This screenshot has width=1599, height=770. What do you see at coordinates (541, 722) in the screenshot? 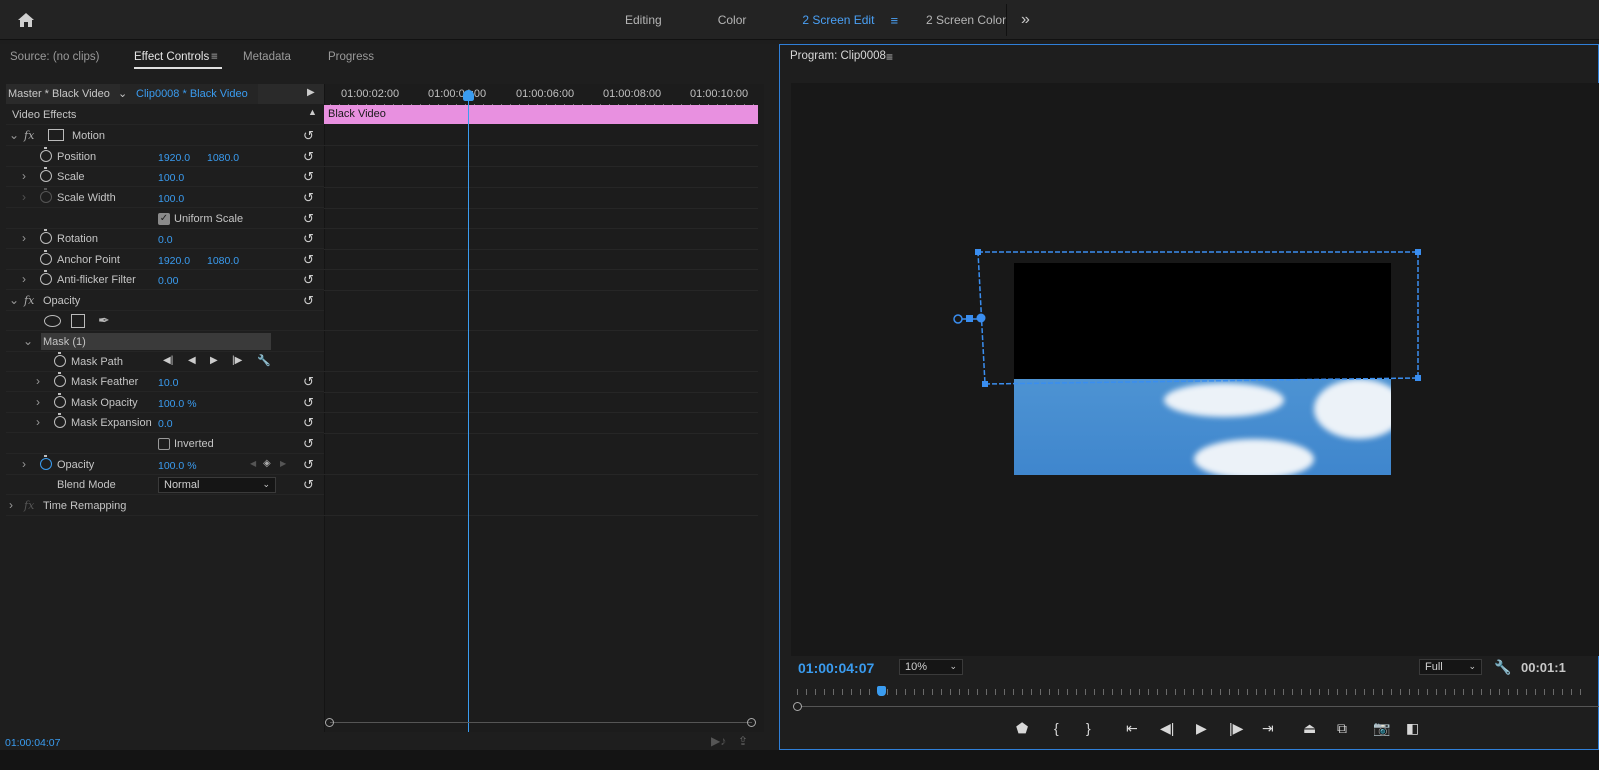
I see `timeline-zoom-scrollbar` at bounding box center [541, 722].